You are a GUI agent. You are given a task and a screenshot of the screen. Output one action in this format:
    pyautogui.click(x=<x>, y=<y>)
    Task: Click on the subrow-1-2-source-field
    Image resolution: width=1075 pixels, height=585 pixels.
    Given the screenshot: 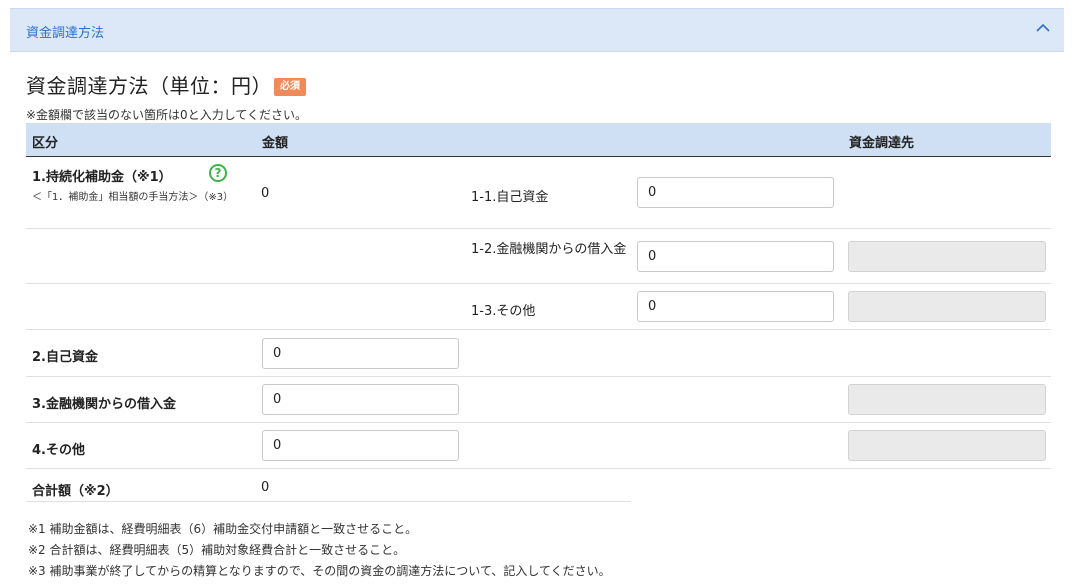 What is the action you would take?
    pyautogui.click(x=947, y=256)
    